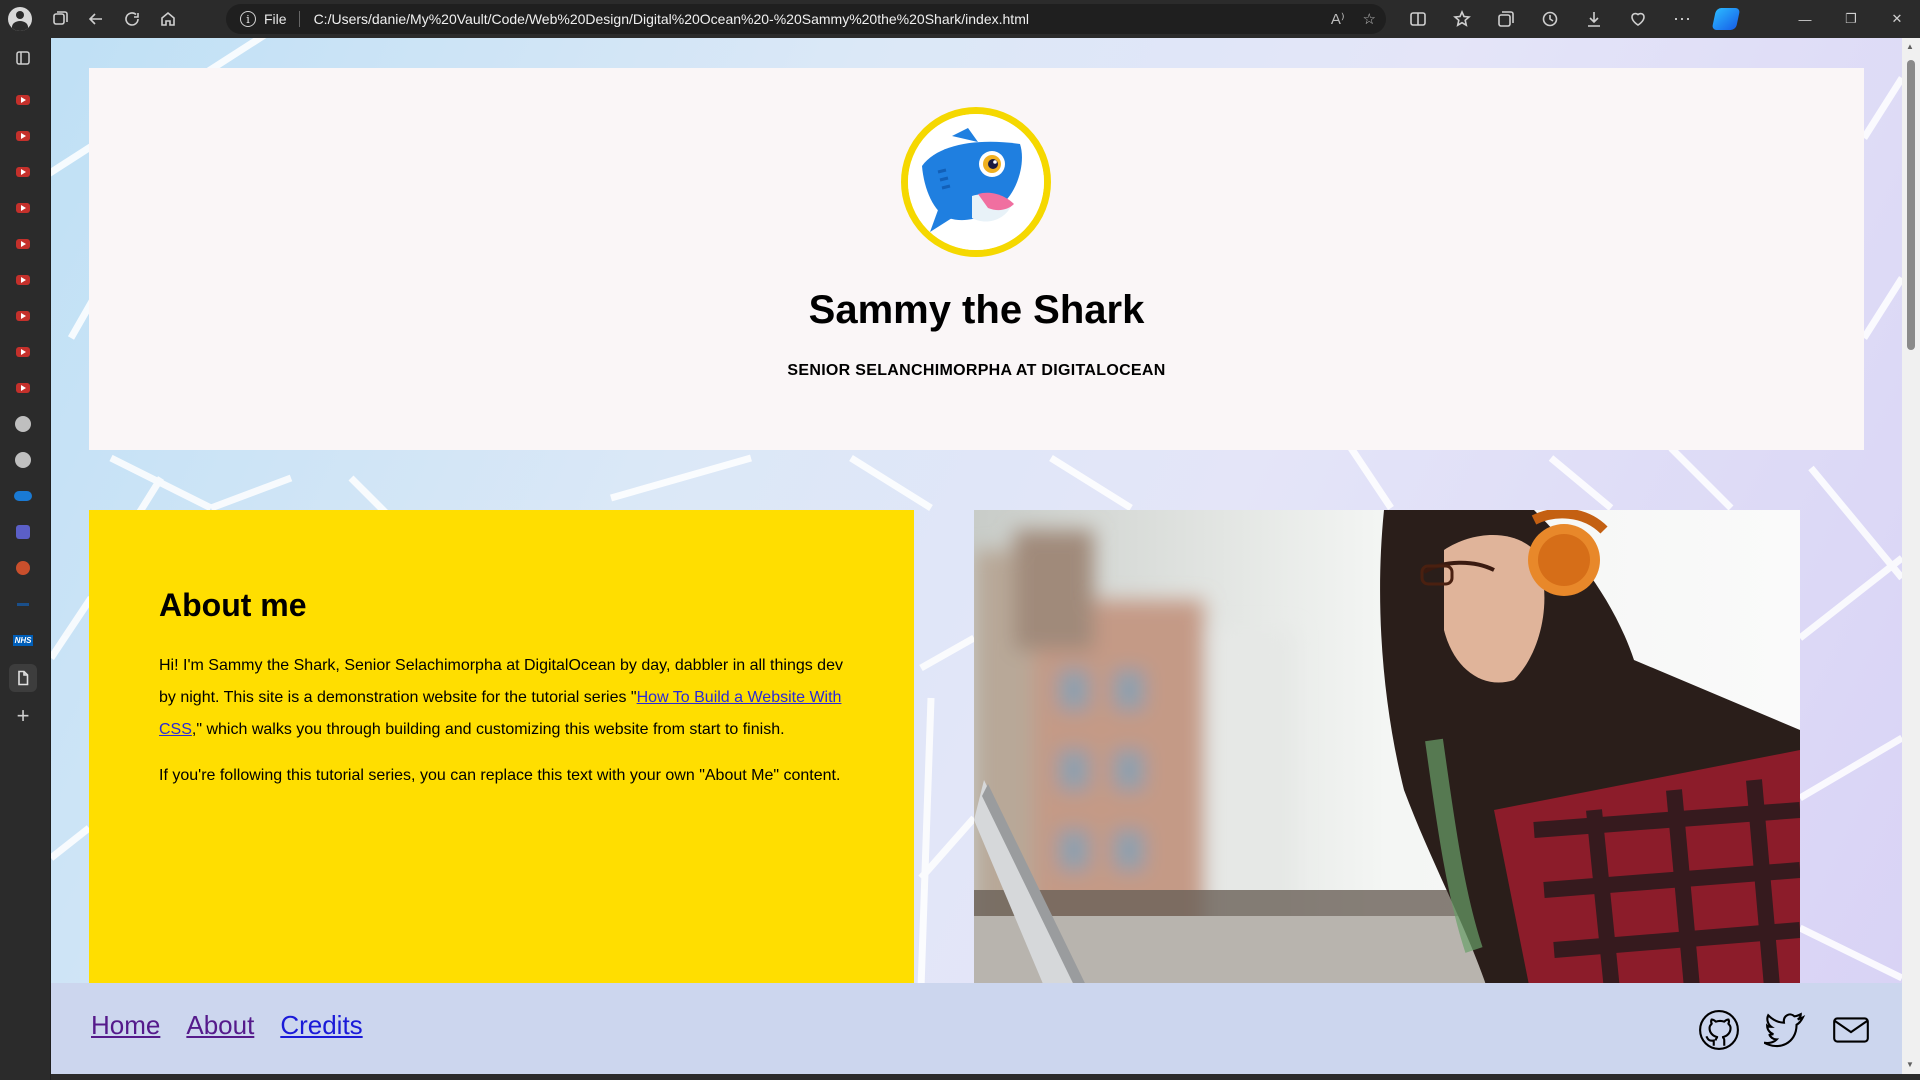 The height and width of the screenshot is (1080, 1920). What do you see at coordinates (976, 310) in the screenshot?
I see `page-title: Sammy the Shark` at bounding box center [976, 310].